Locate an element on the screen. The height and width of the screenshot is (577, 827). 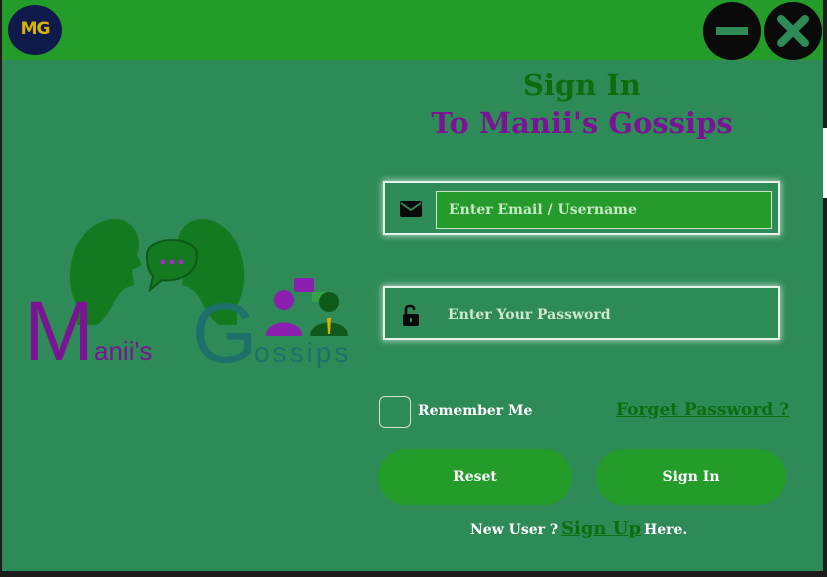
new-user-text: New User ? is located at coordinates (514, 530).